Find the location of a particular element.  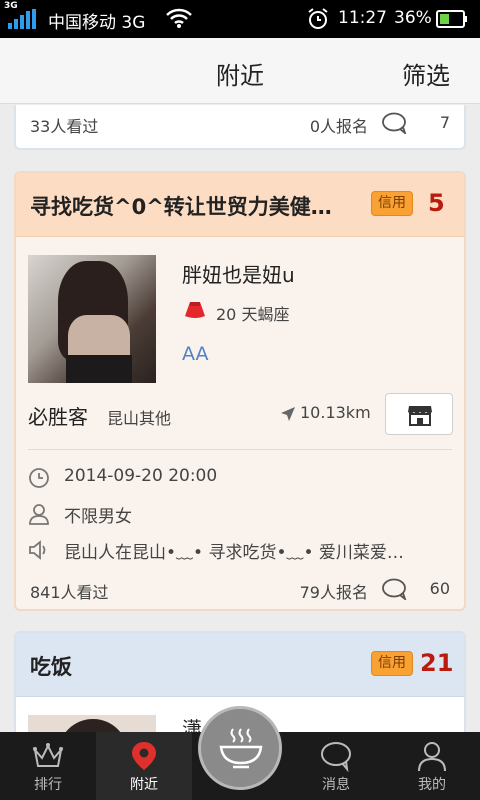

battery-percent: 36% is located at coordinates (413, 18).